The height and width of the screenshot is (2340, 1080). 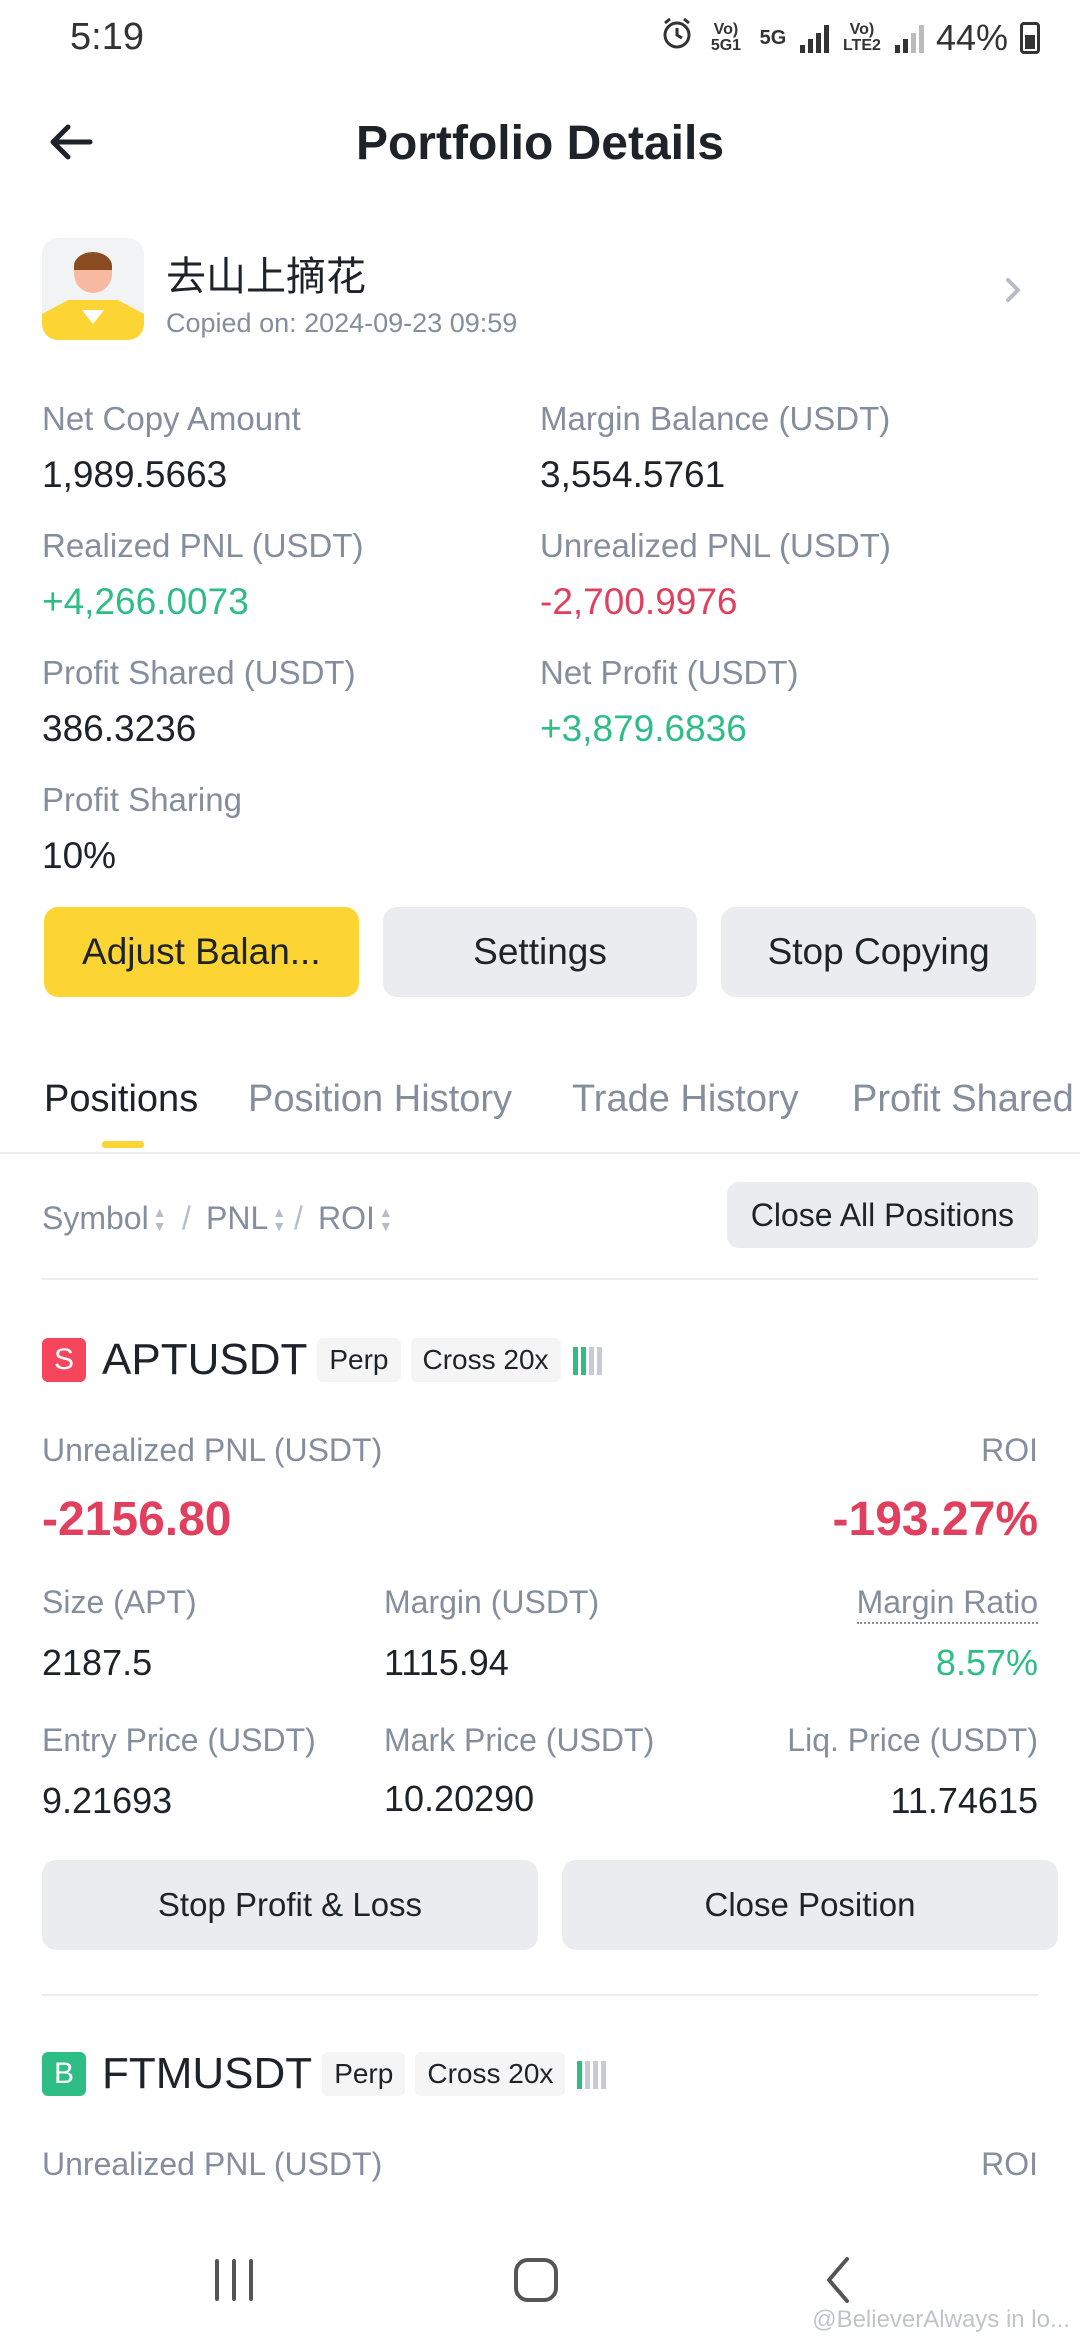 What do you see at coordinates (971, 37) in the screenshot?
I see `battery-percent: 44%` at bounding box center [971, 37].